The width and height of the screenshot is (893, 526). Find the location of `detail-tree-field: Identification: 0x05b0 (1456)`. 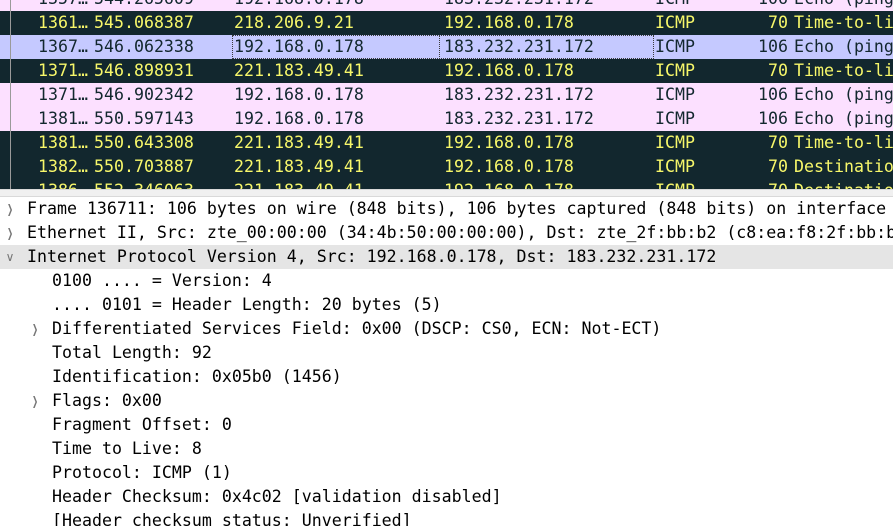

detail-tree-field: Identification: 0x05b0 (1456) is located at coordinates (446, 377).